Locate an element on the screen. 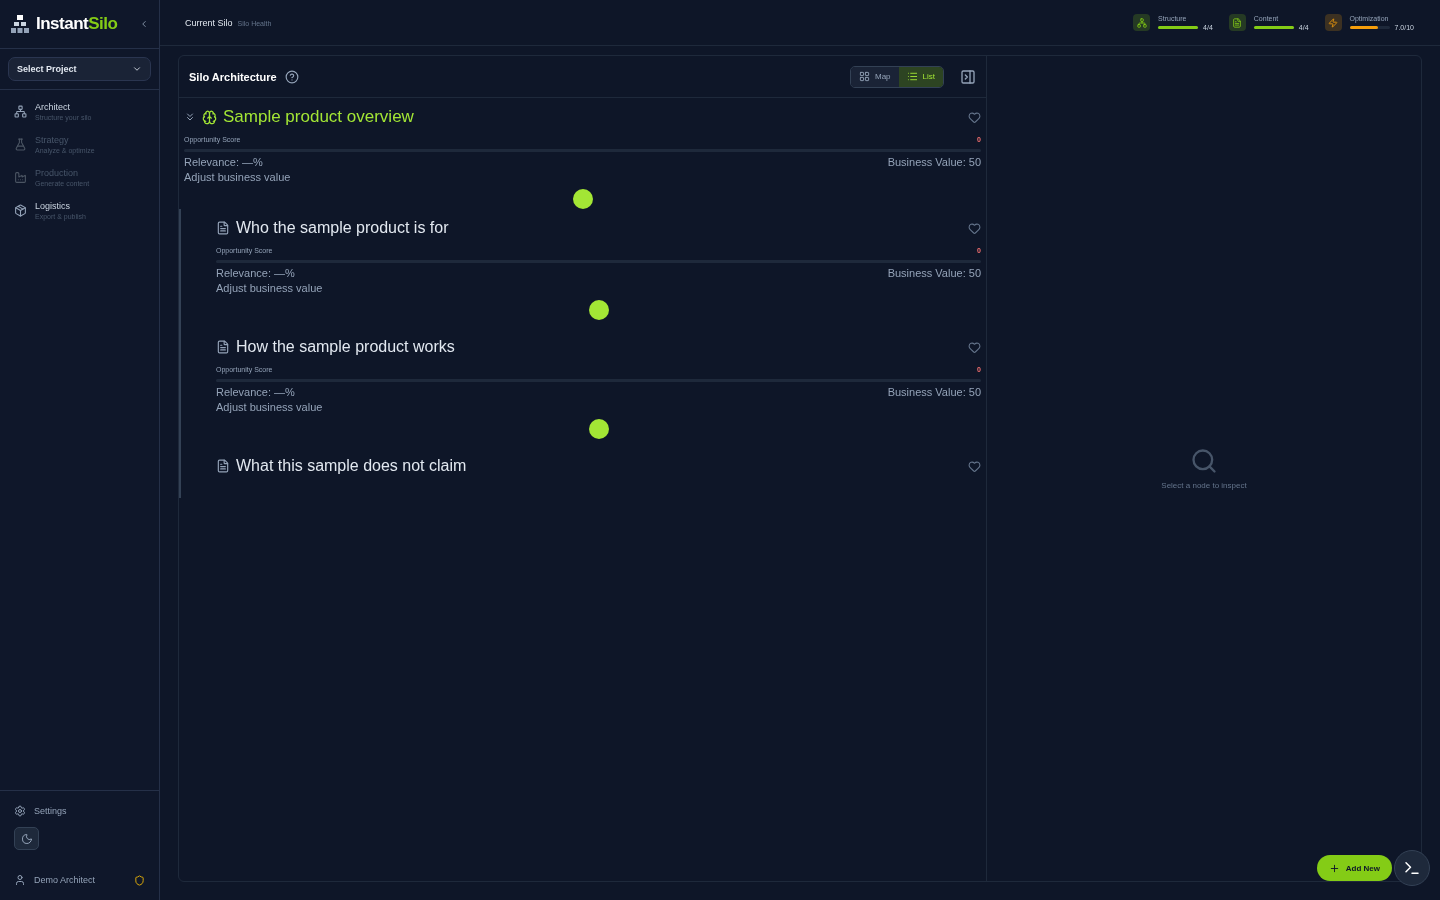 This screenshot has width=1440, height=900. flask-icon is located at coordinates (20, 144).